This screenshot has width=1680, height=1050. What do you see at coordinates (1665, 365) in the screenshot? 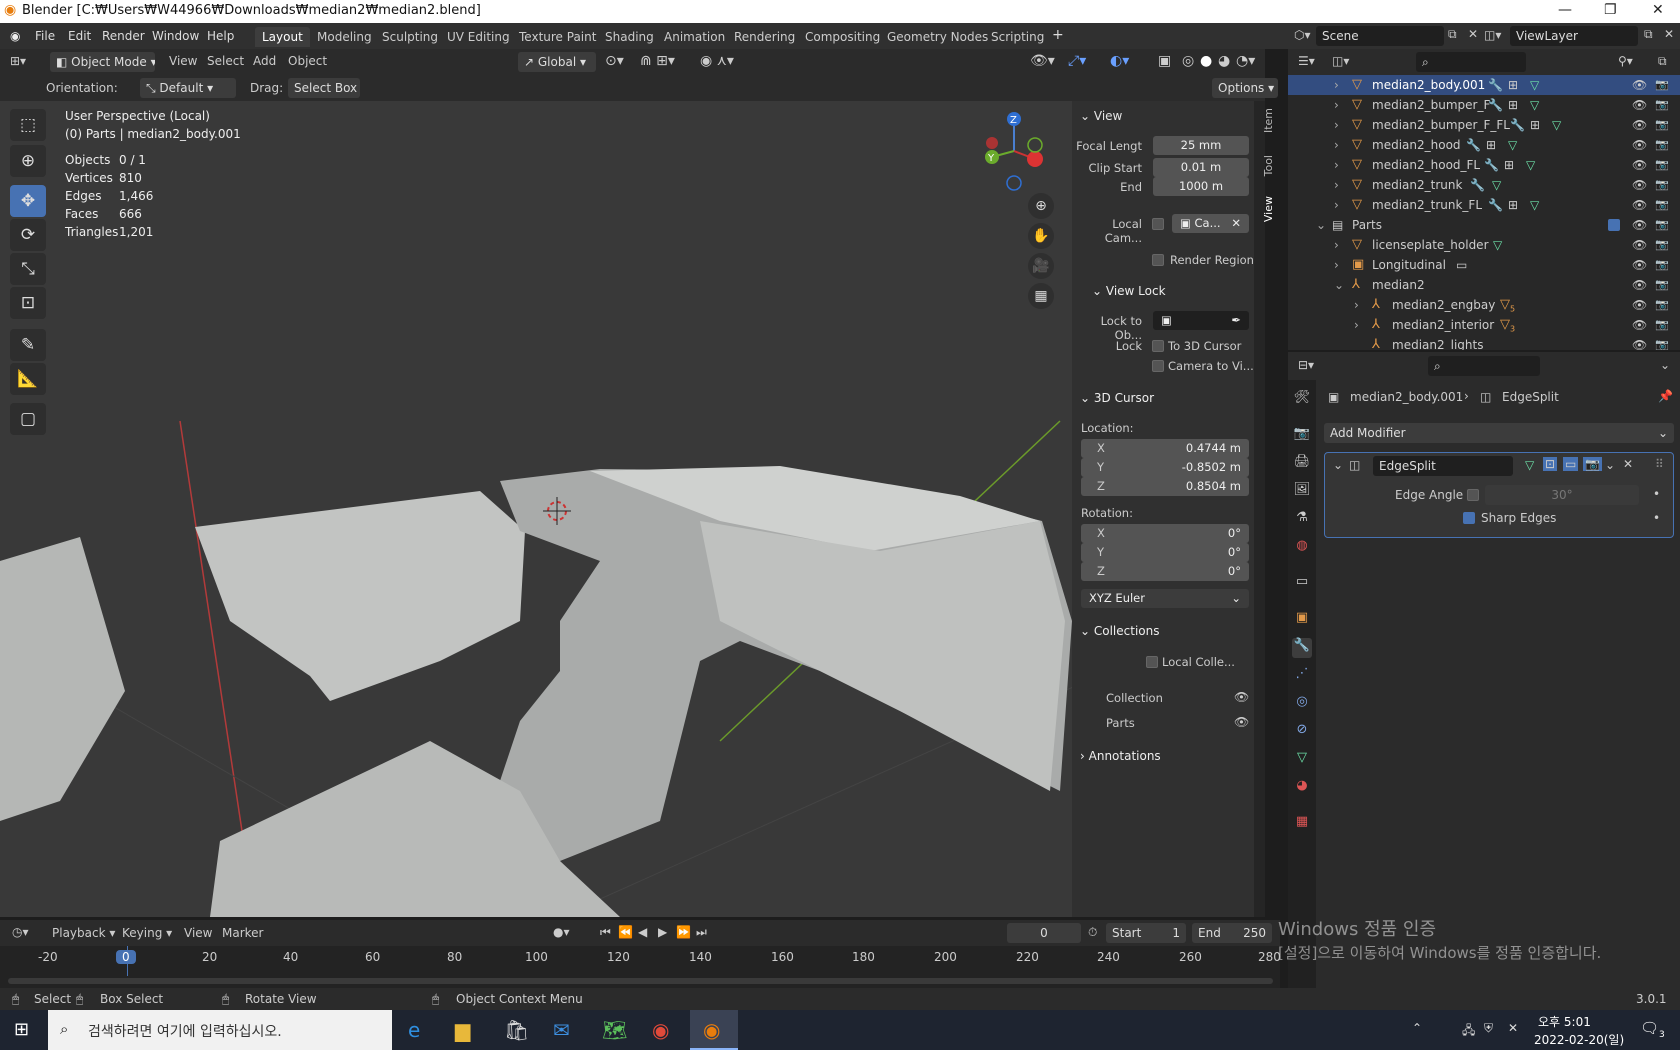
I see `chevron-down-icon: ⌄` at bounding box center [1665, 365].